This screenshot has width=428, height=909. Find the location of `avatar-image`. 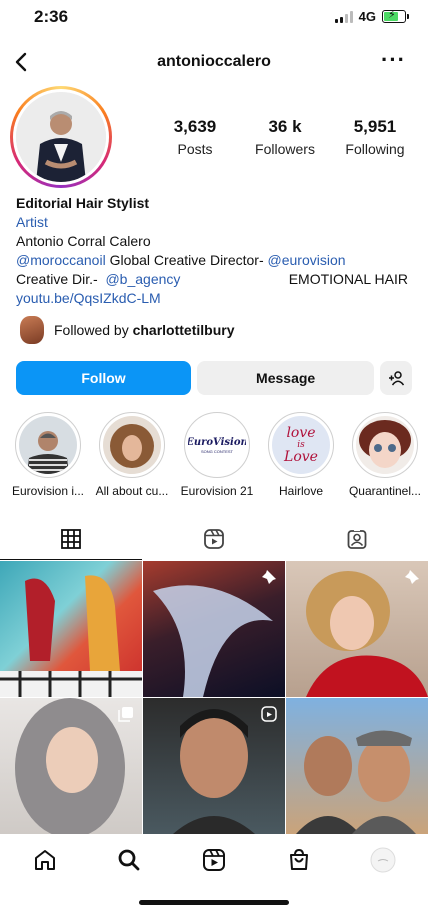

avatar-image is located at coordinates (61, 137).